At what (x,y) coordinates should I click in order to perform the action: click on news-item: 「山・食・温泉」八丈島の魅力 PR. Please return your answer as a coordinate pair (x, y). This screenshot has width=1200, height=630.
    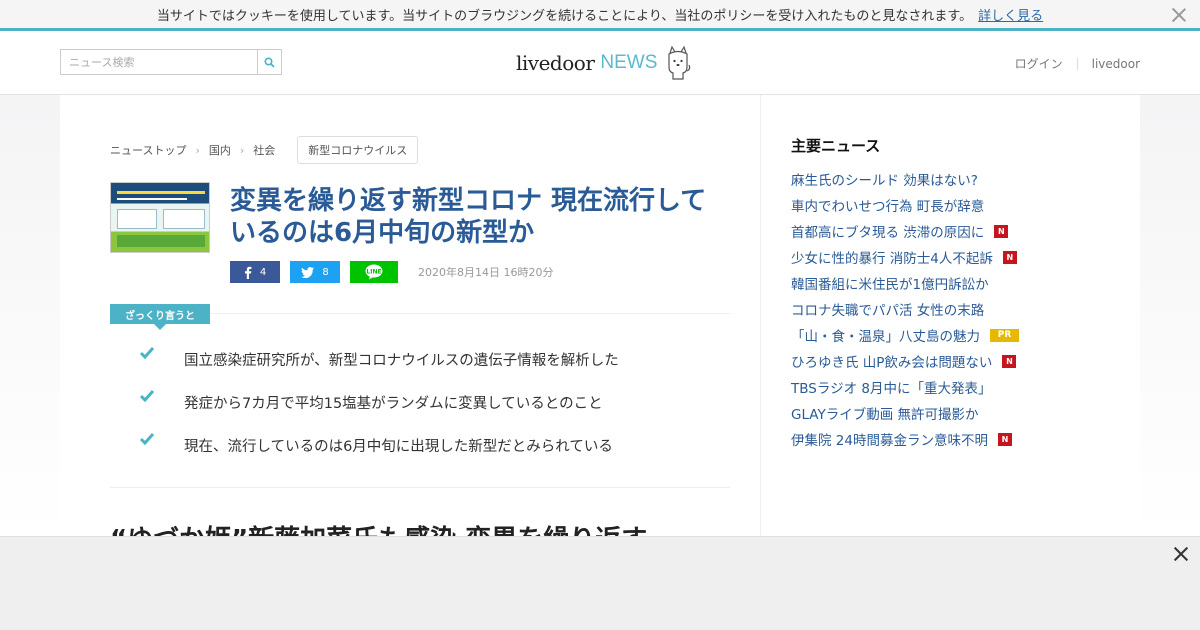
    Looking at the image, I should click on (956, 335).